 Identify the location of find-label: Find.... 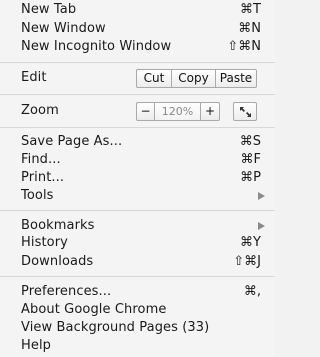
(41, 159).